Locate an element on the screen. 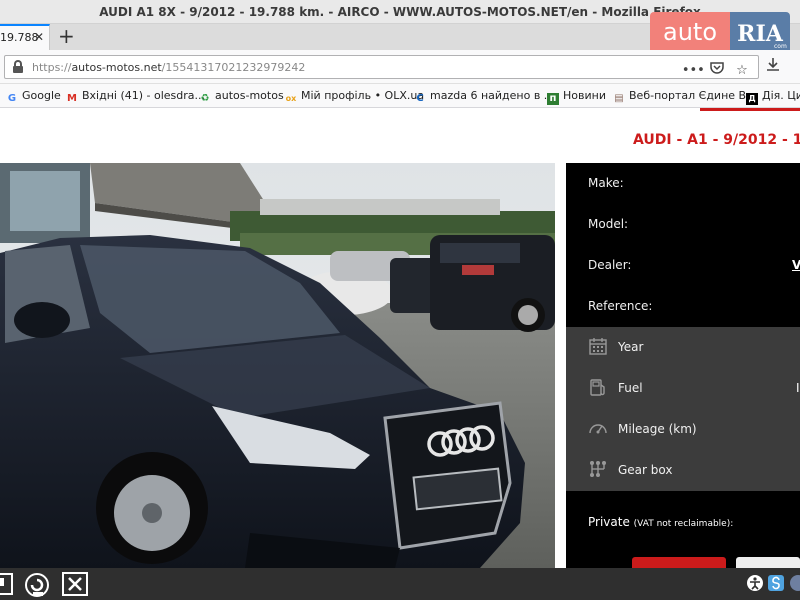 Image resolution: width=800 pixels, height=602 pixels. url-scheme: https:// is located at coordinates (52, 67).